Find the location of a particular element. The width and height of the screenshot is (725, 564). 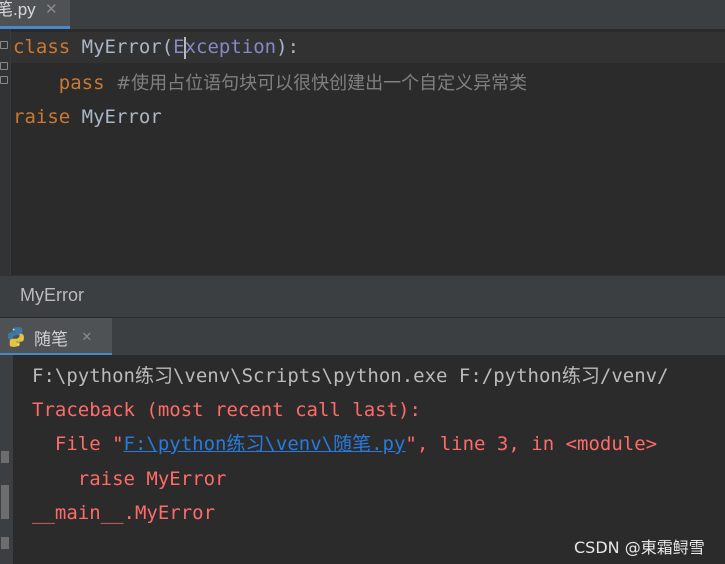

editor-tab-bar: 笔.py ✕ is located at coordinates (362, 15).